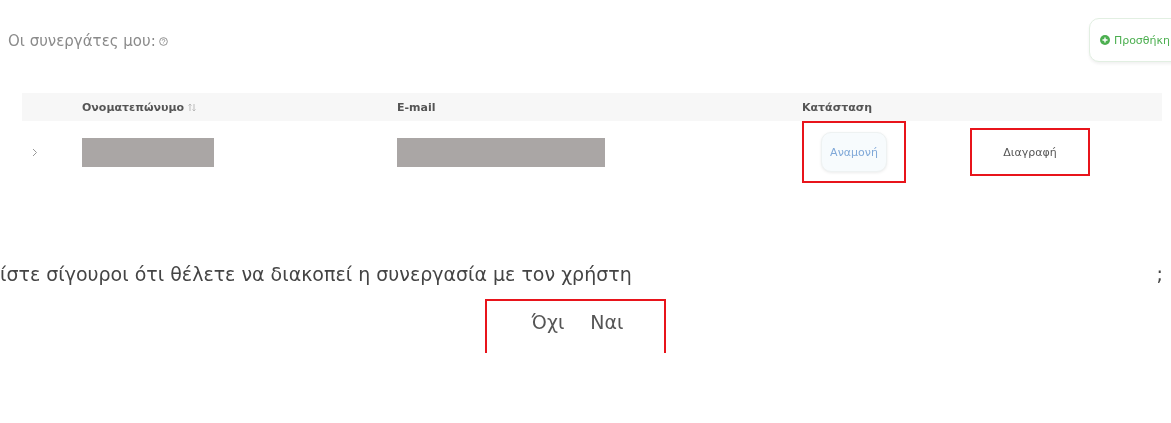 The height and width of the screenshot is (423, 1171). I want to click on confirmation-message: ίστε σίγουροι ότι θέλετε να διακοπεί η συνεργασία με τον χρήστη, so click(316, 274).